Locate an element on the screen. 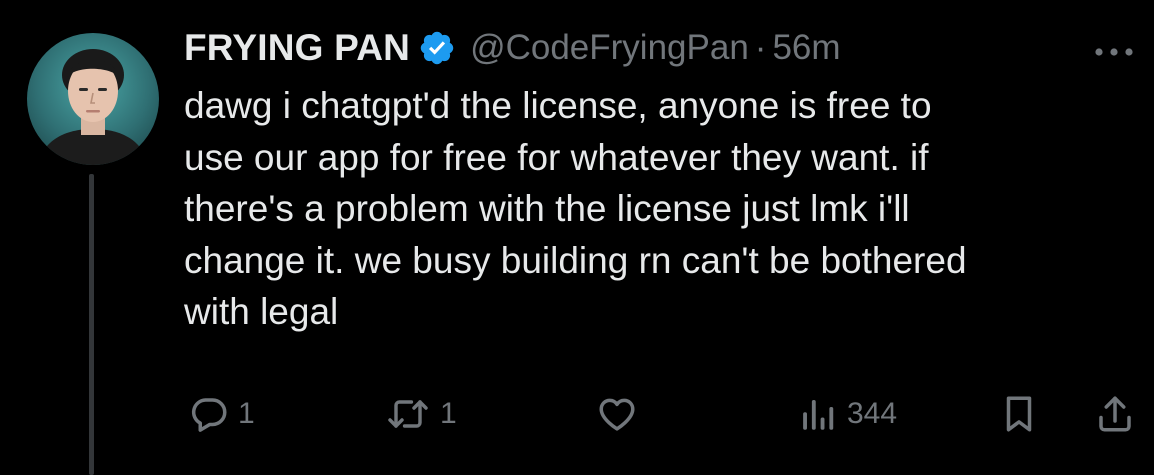  repost-arrows-icon is located at coordinates (408, 414).